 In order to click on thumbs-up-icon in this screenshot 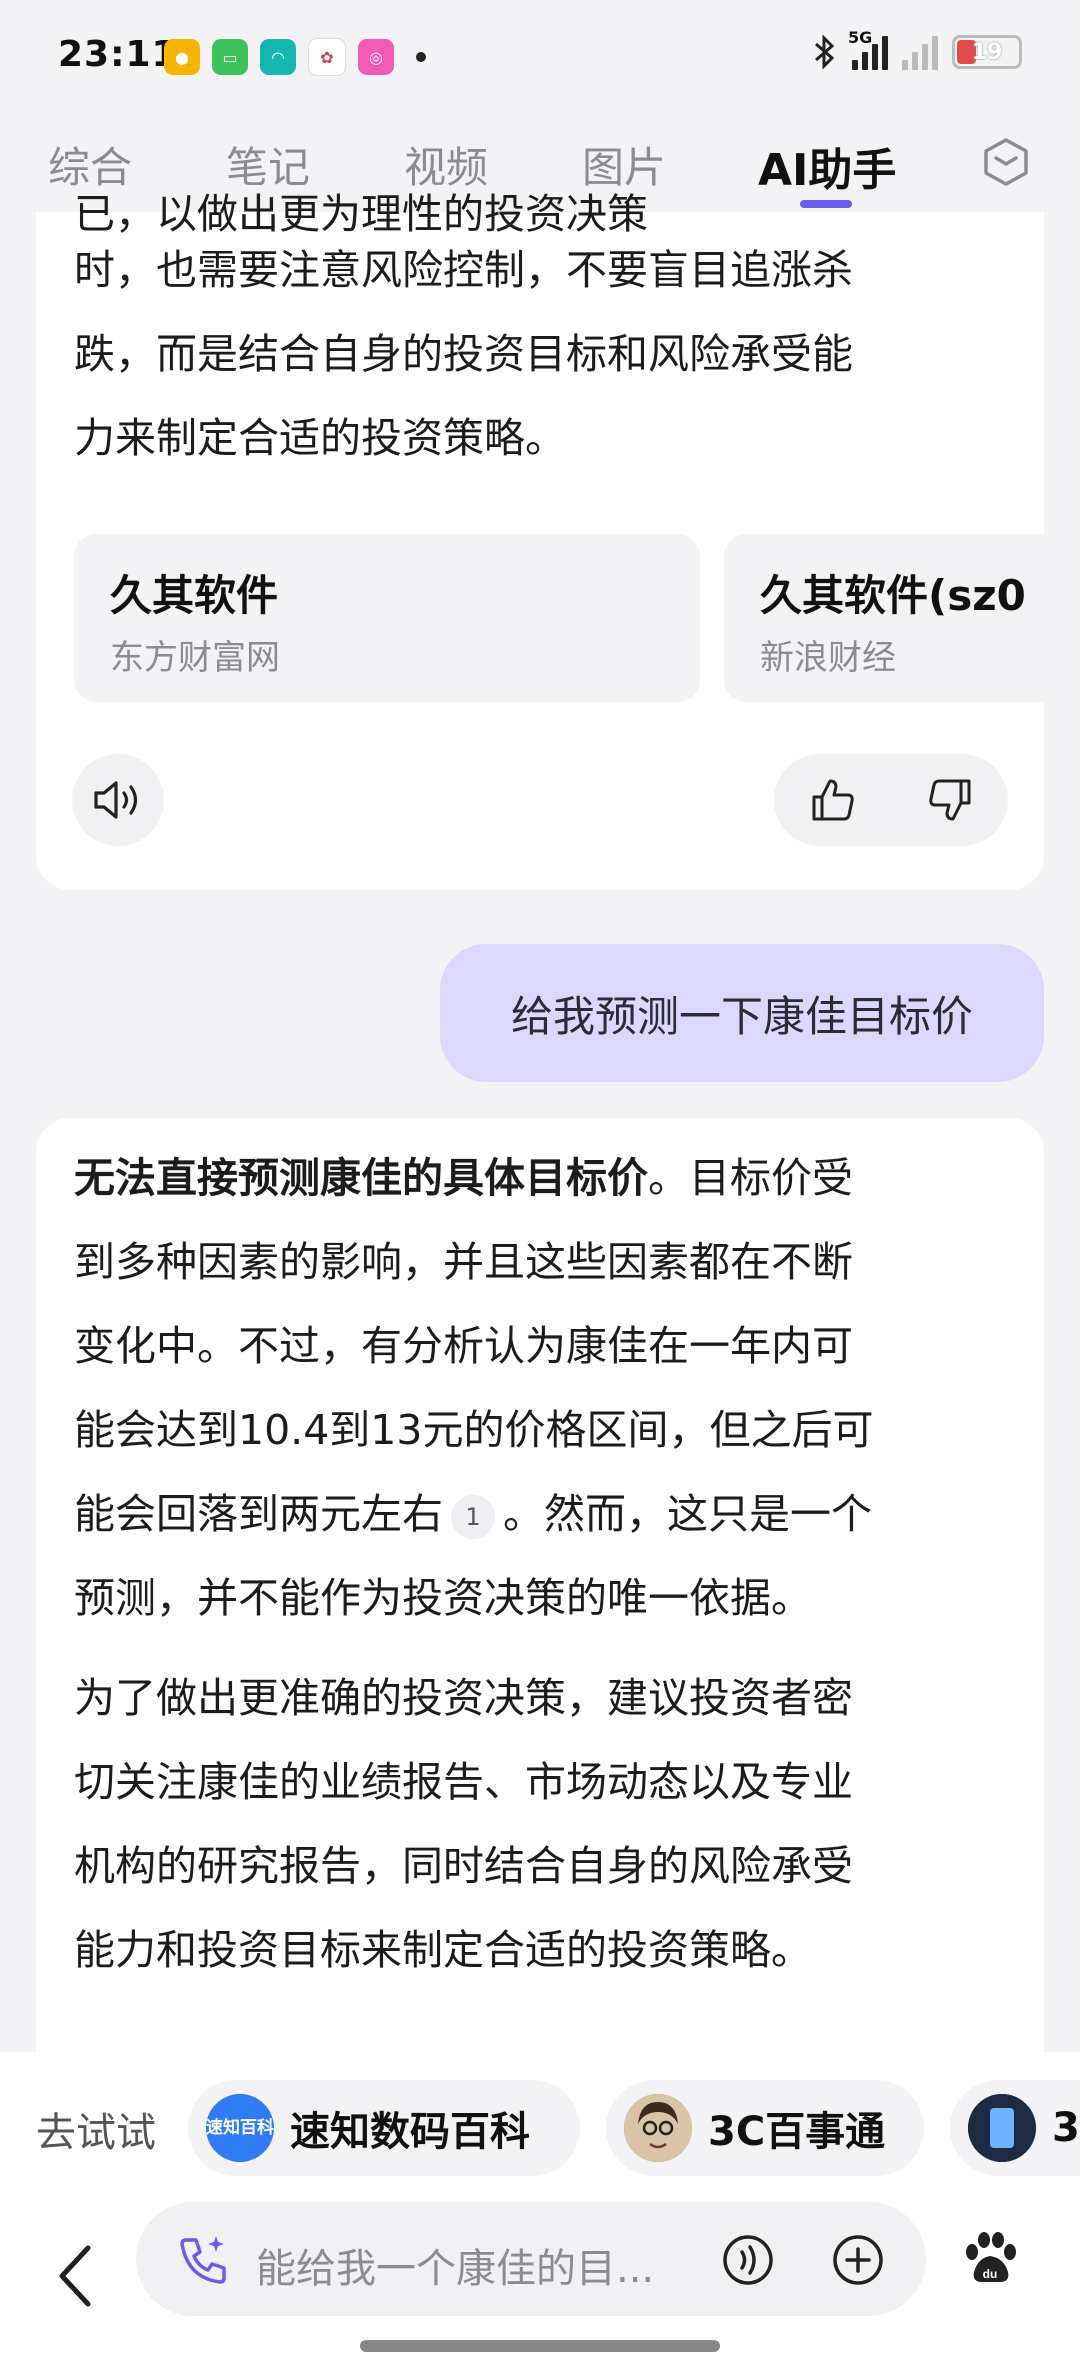, I will do `click(833, 800)`.